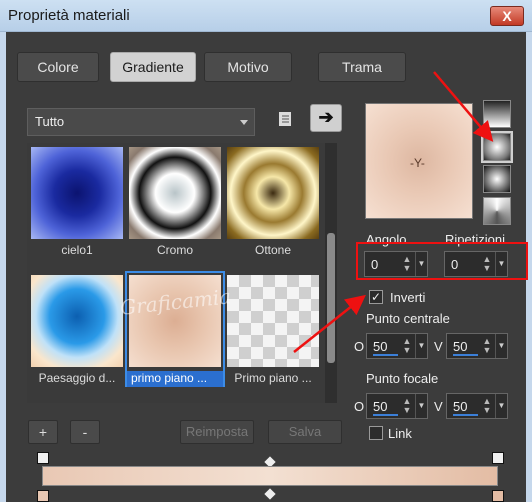 Image resolution: width=532 pixels, height=502 pixels. I want to click on center-h-value: 50, so click(380, 346).